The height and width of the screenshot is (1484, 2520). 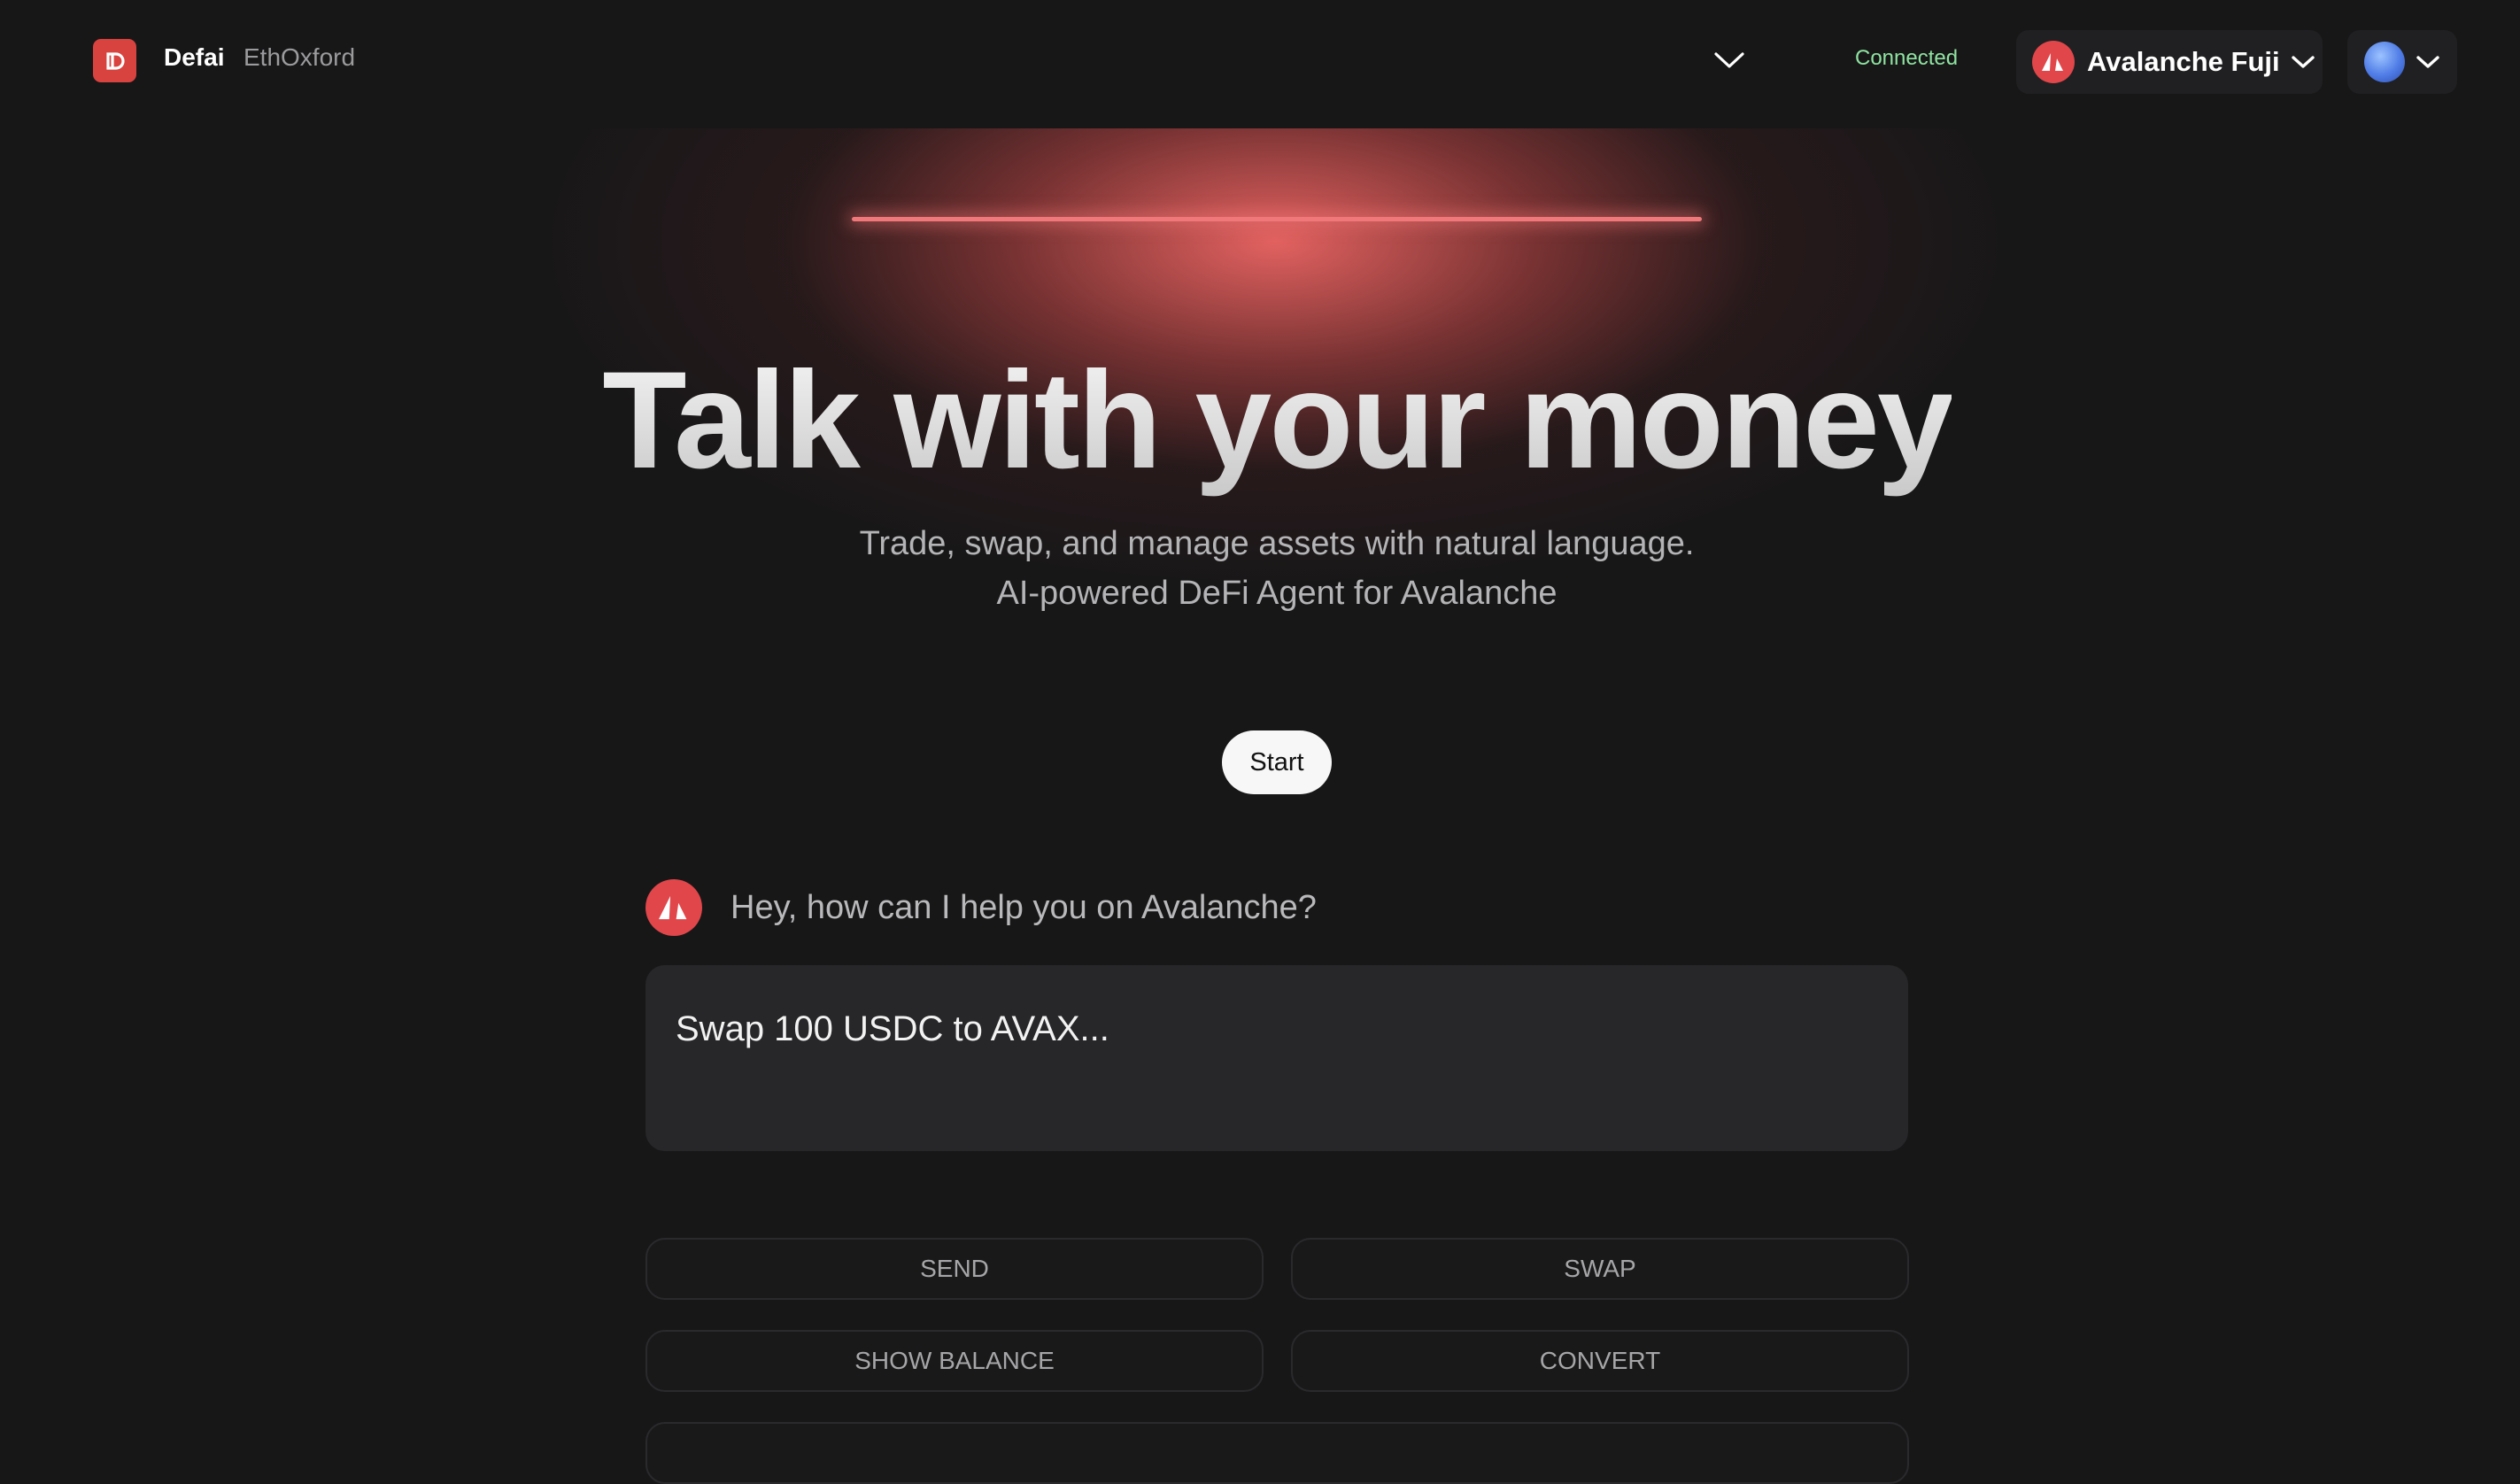 What do you see at coordinates (1277, 593) in the screenshot?
I see `hero-subtitle-line2: AI-powered DeFi Agent for Avalanche` at bounding box center [1277, 593].